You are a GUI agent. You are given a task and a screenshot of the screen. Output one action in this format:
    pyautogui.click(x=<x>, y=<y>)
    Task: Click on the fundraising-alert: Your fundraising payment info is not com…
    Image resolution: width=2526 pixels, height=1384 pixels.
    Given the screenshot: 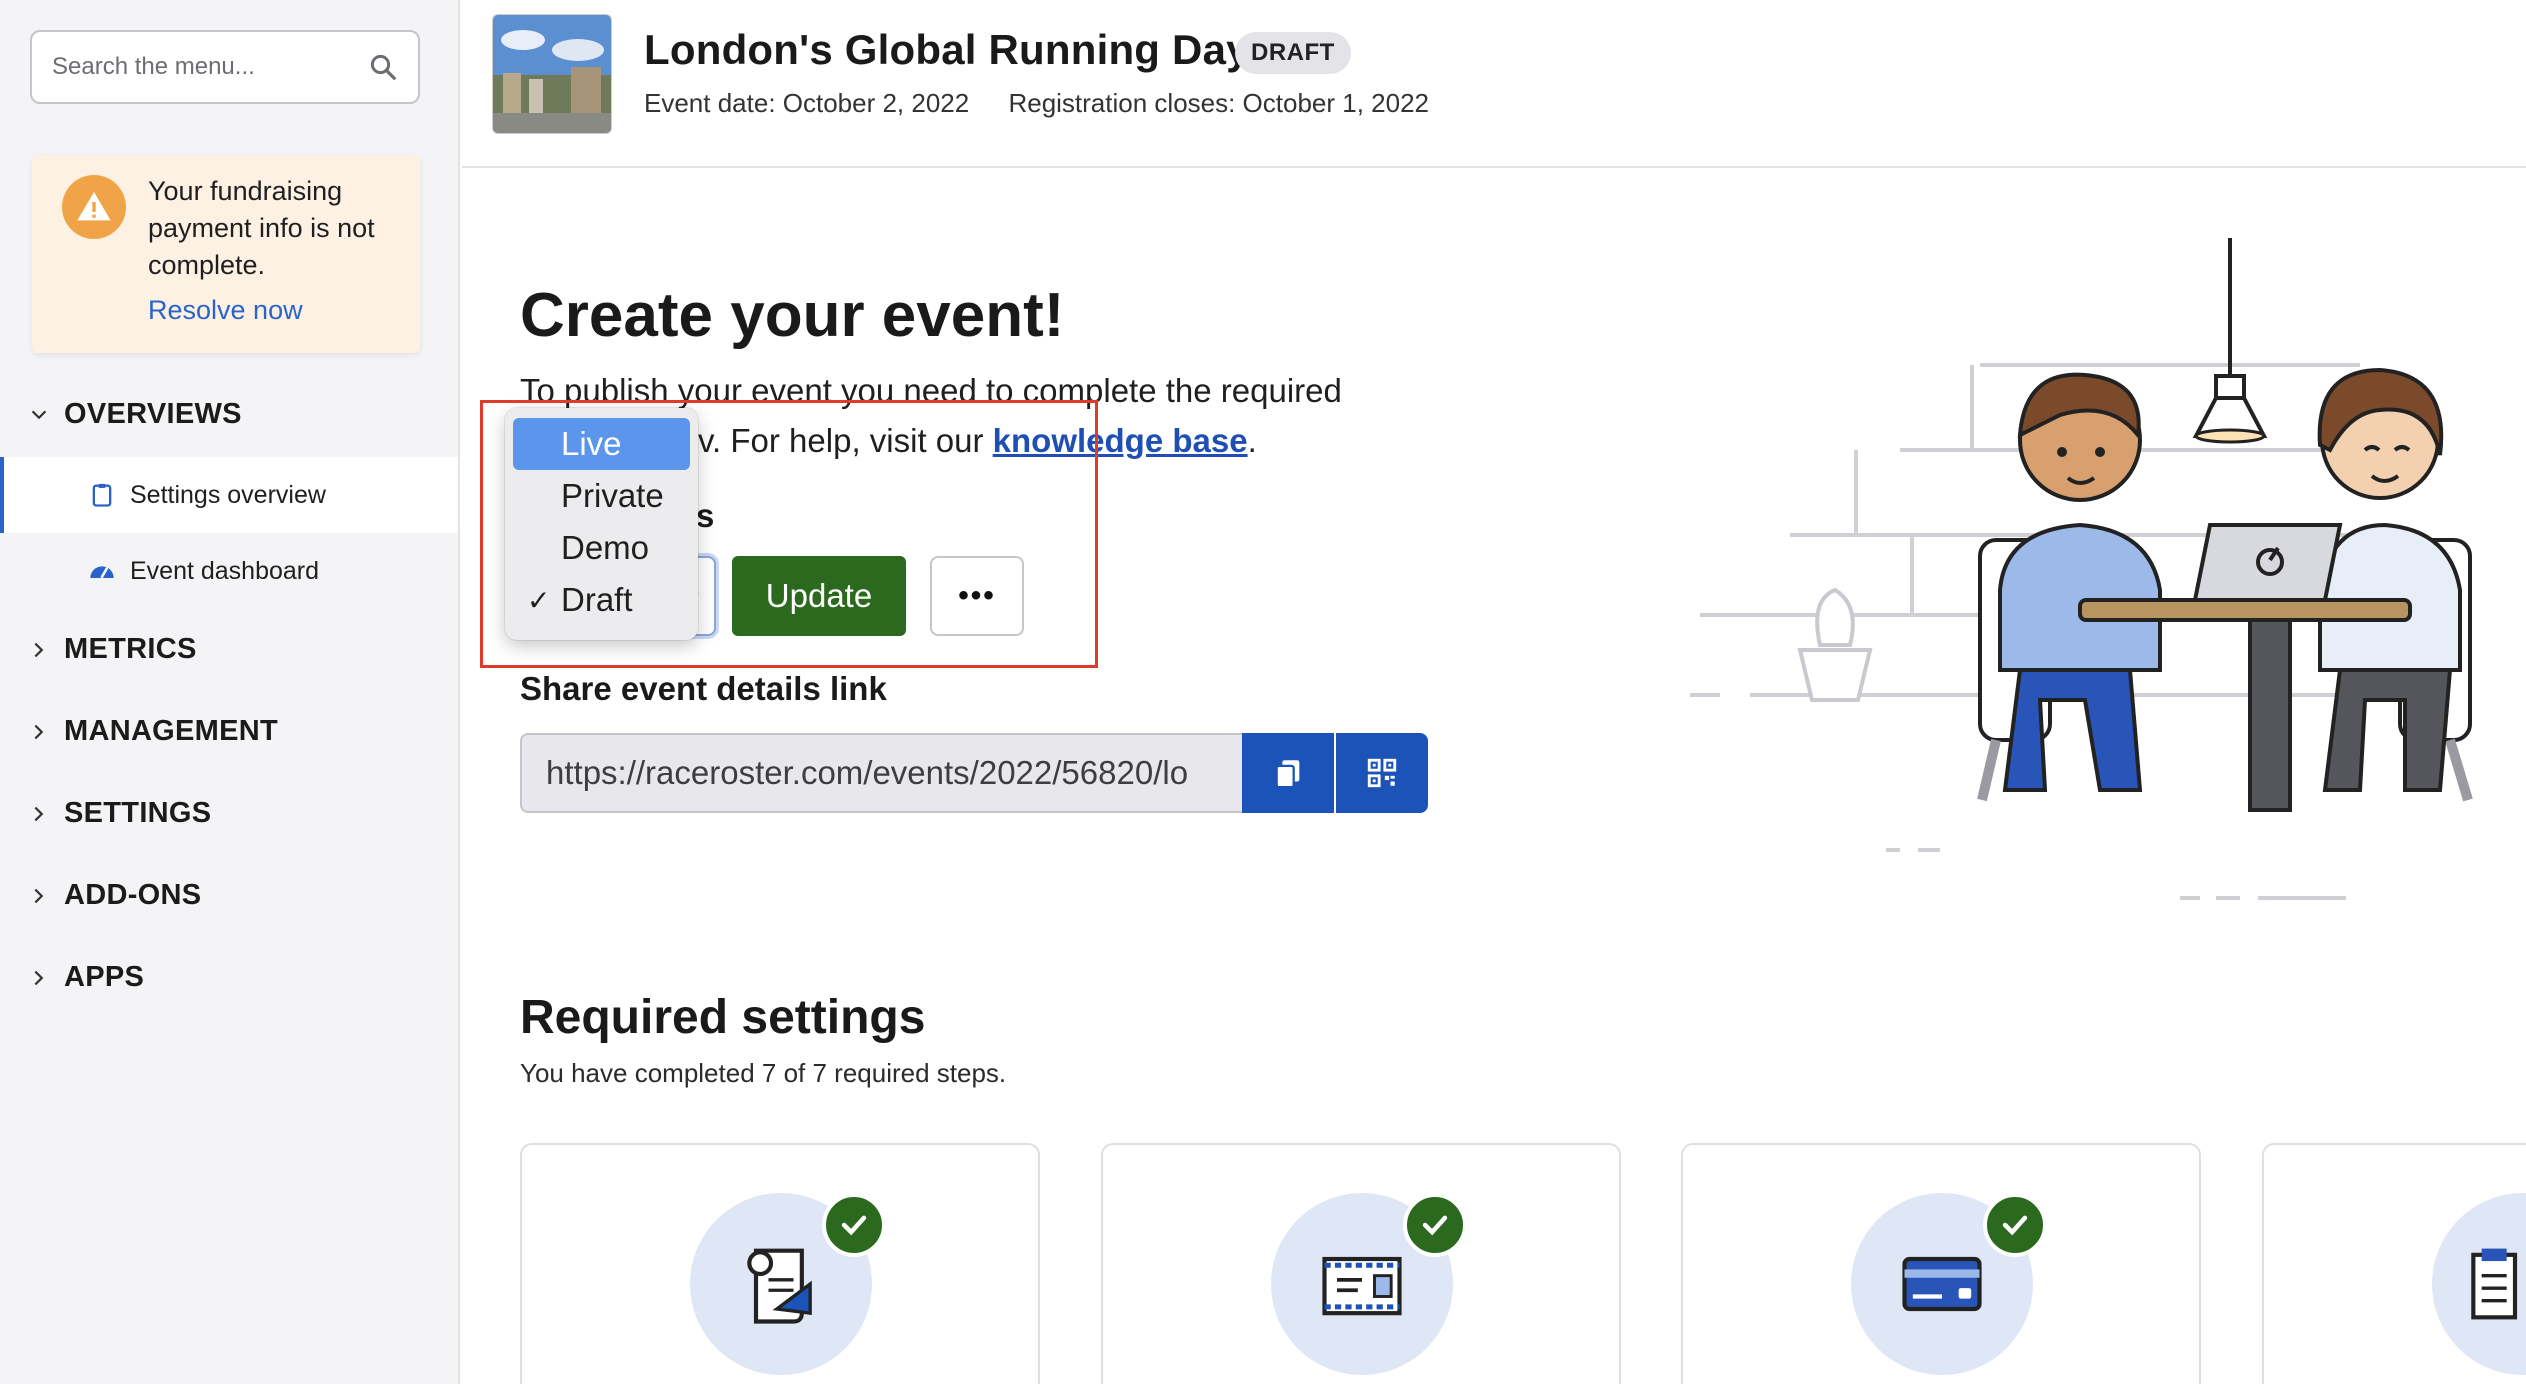 What is the action you would take?
    pyautogui.click(x=226, y=254)
    